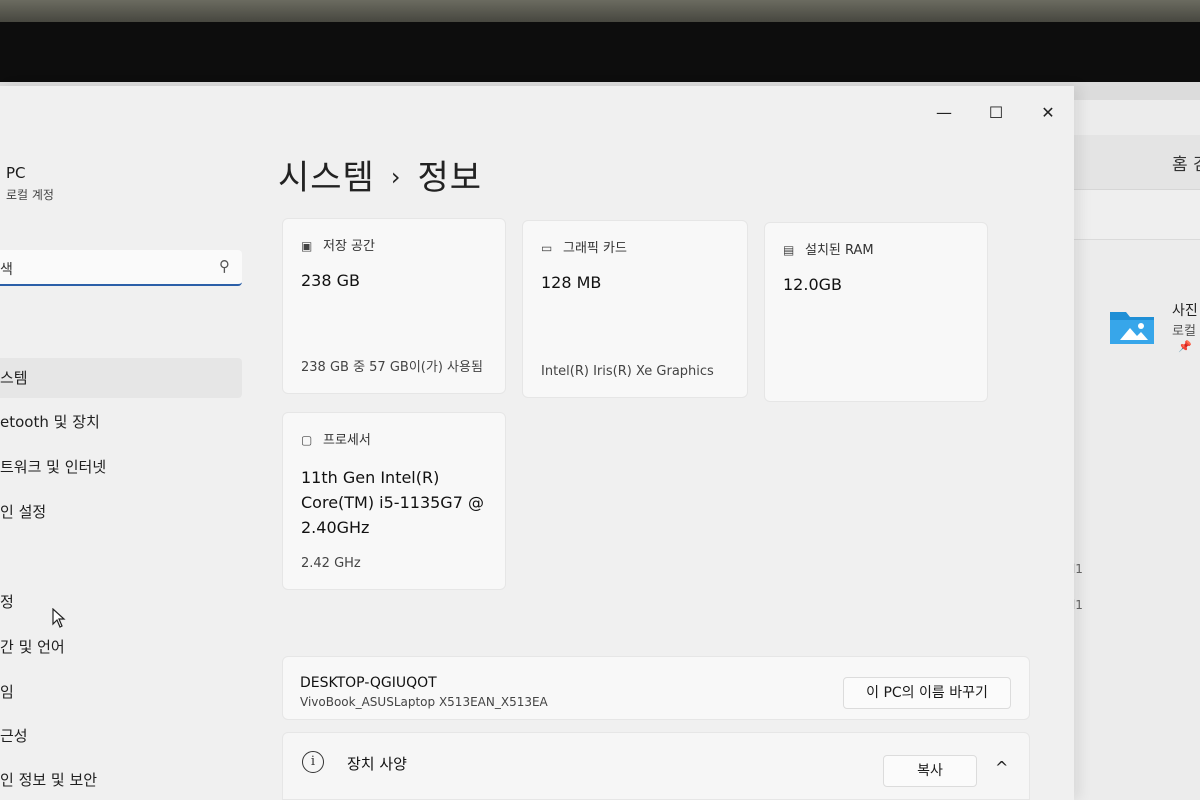 This screenshot has width=1200, height=800. Describe the element at coordinates (121, 268) in the screenshot. I see `settings-search-input: 색 ⚲` at that location.